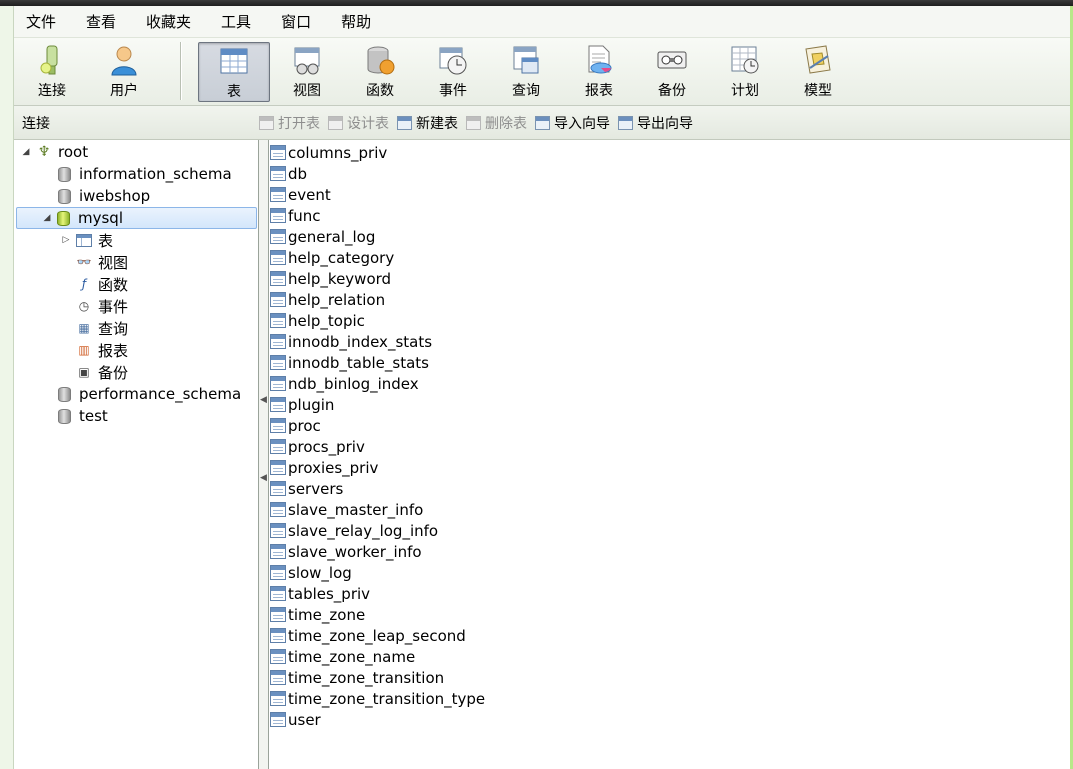  What do you see at coordinates (354, 530) in the screenshot?
I see `table-row: slave_relay_log_info` at bounding box center [354, 530].